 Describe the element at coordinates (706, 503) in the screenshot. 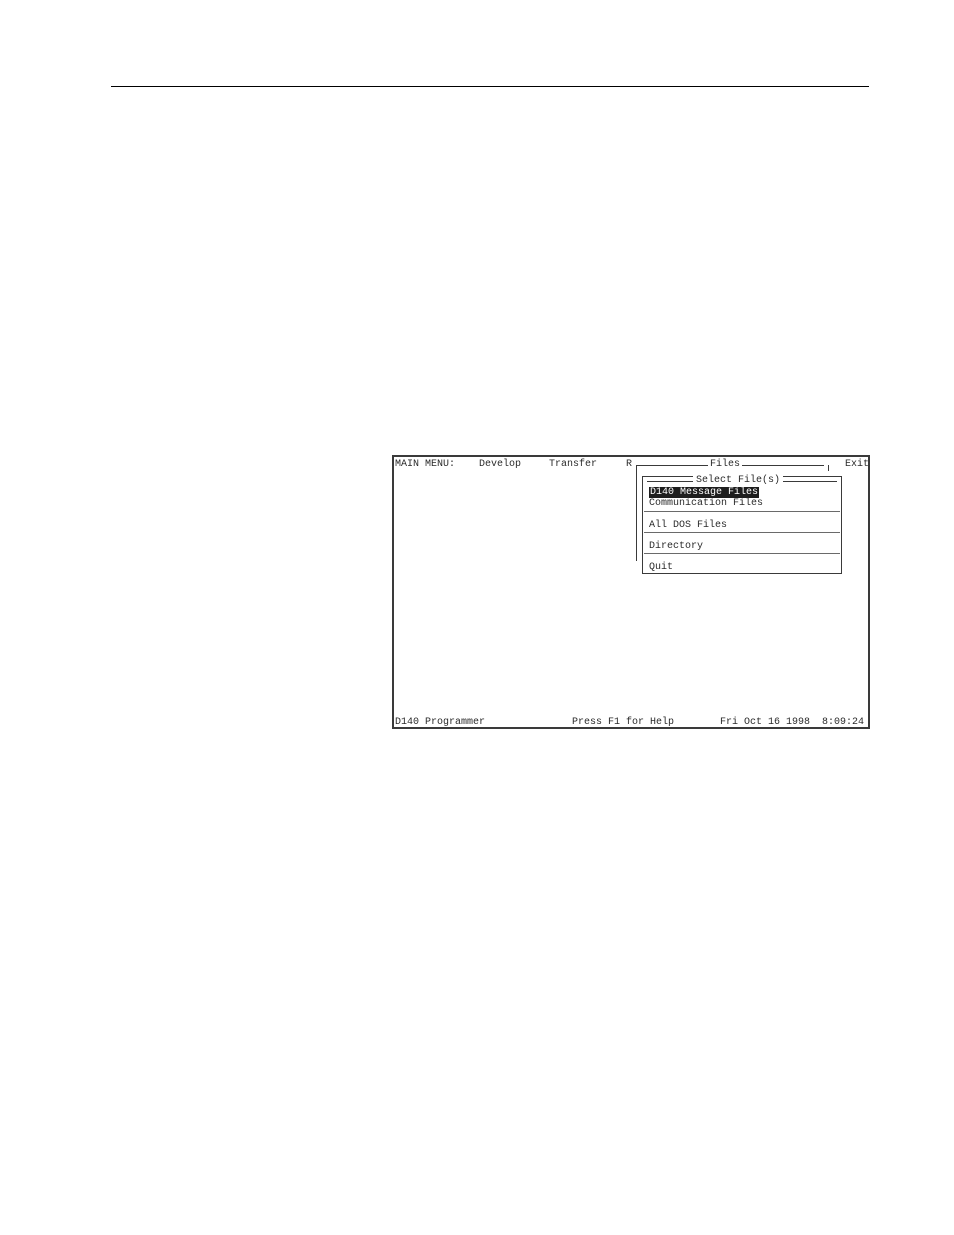

I see `menu-item-communication-files: Communication Files` at that location.